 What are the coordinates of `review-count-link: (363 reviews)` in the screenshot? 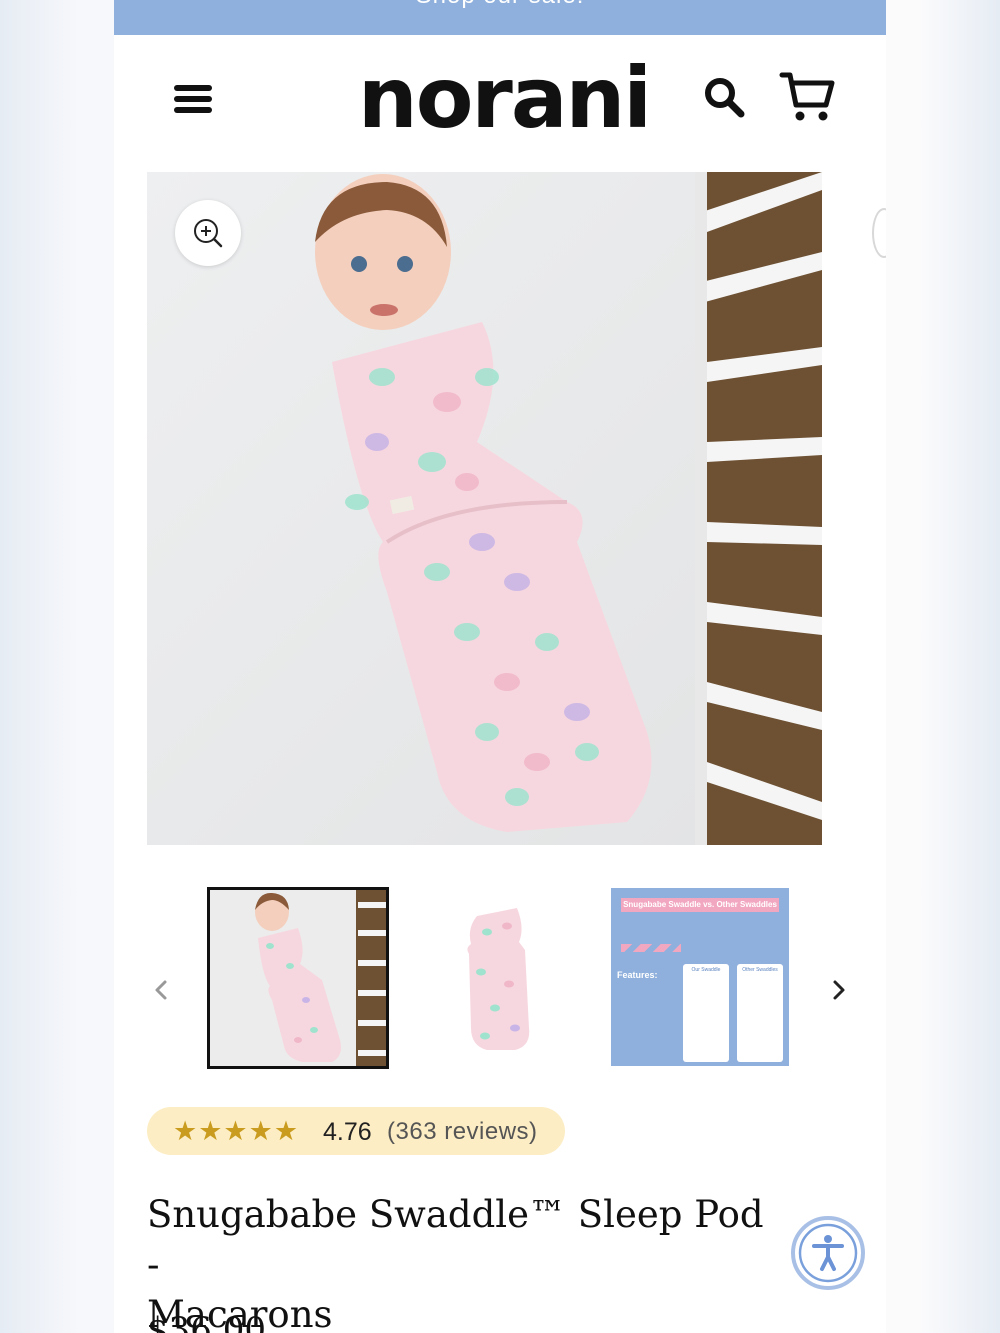 It's located at (462, 1132).